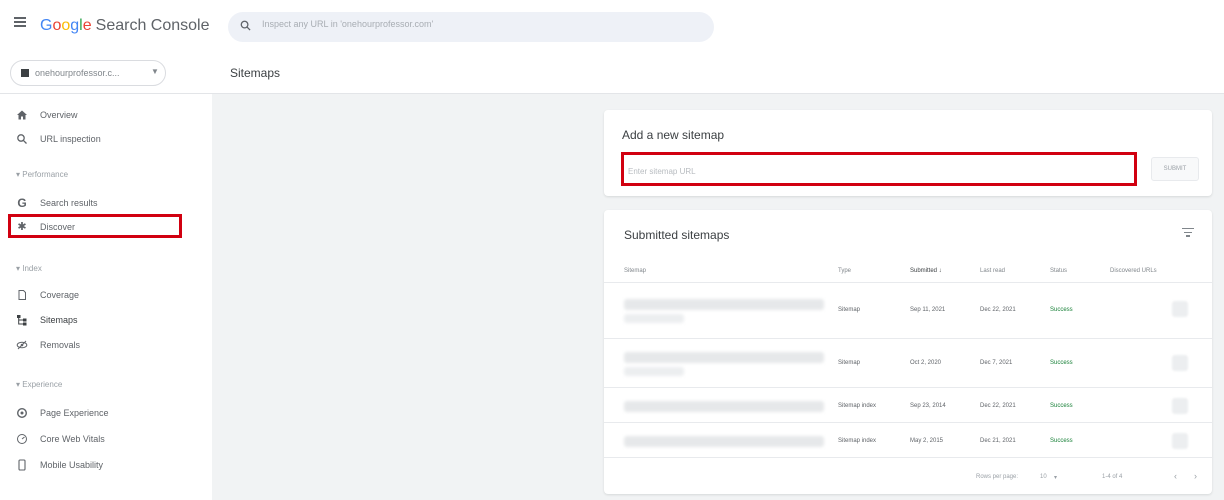 The height and width of the screenshot is (500, 1224). I want to click on sidebar-item-coverage: Coverage, so click(106, 295).